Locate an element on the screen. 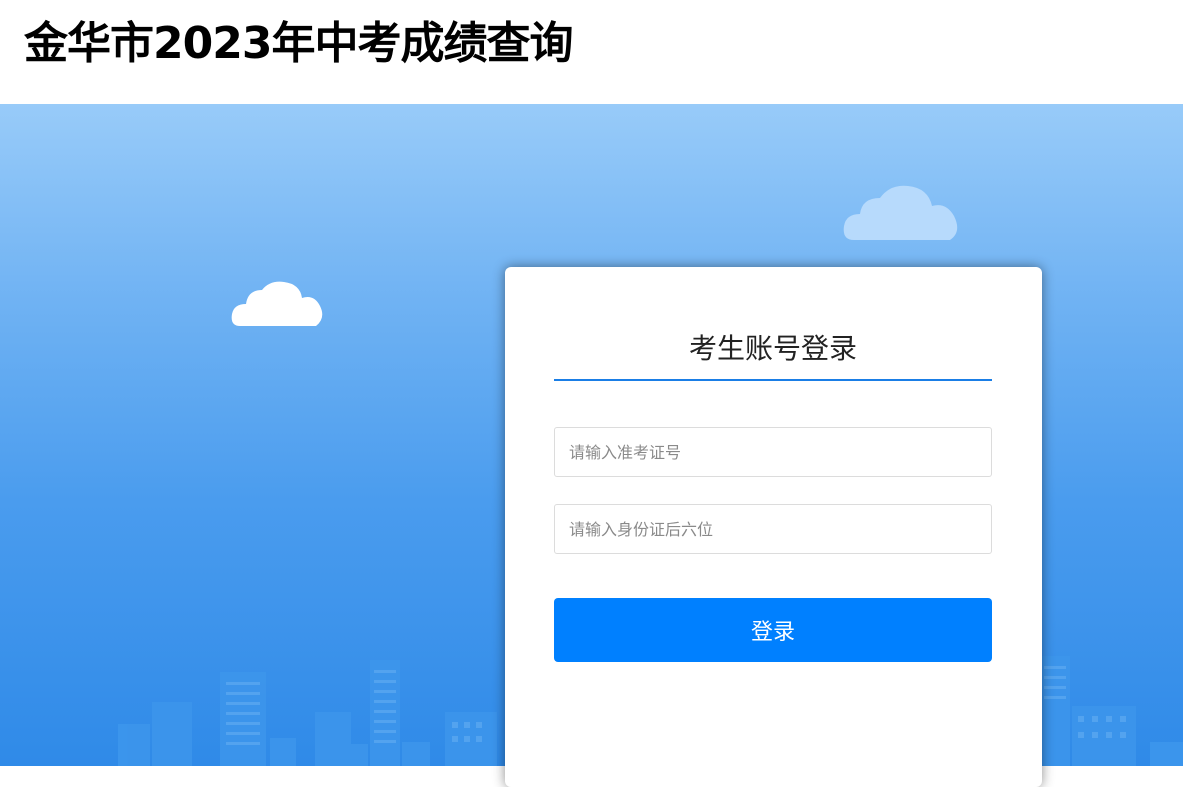 This screenshot has width=1183, height=787. login-button: 登录 is located at coordinates (773, 630).